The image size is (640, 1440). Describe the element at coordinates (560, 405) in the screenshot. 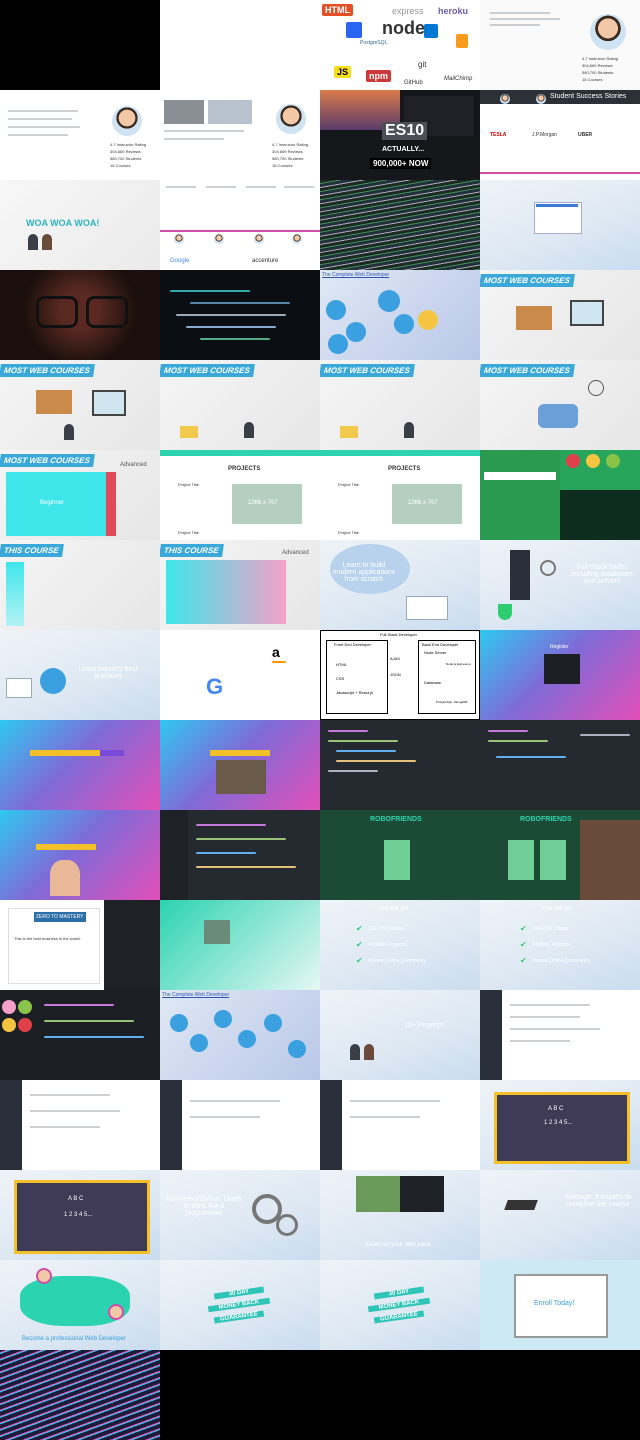

I see `tile-most-web-courses-5: MOST WEB COURSES` at that location.